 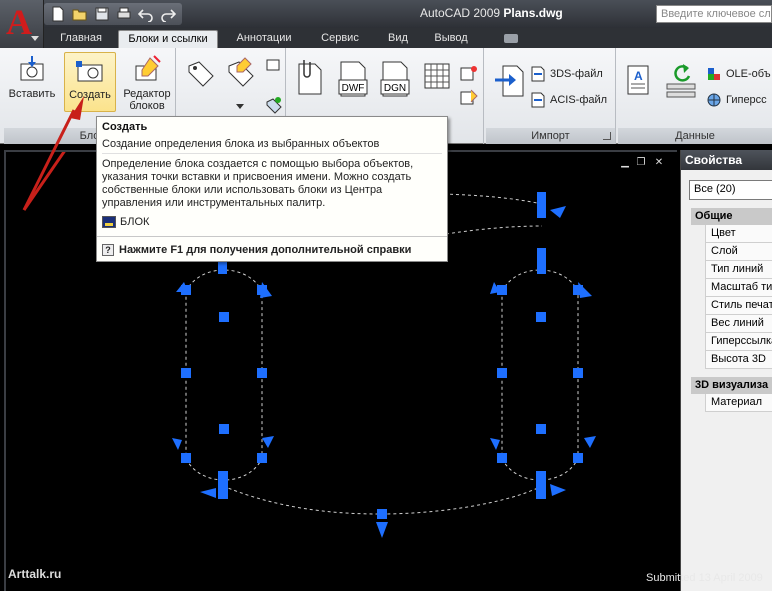 I want to click on tooltip-title: Создать, so click(x=125, y=127).